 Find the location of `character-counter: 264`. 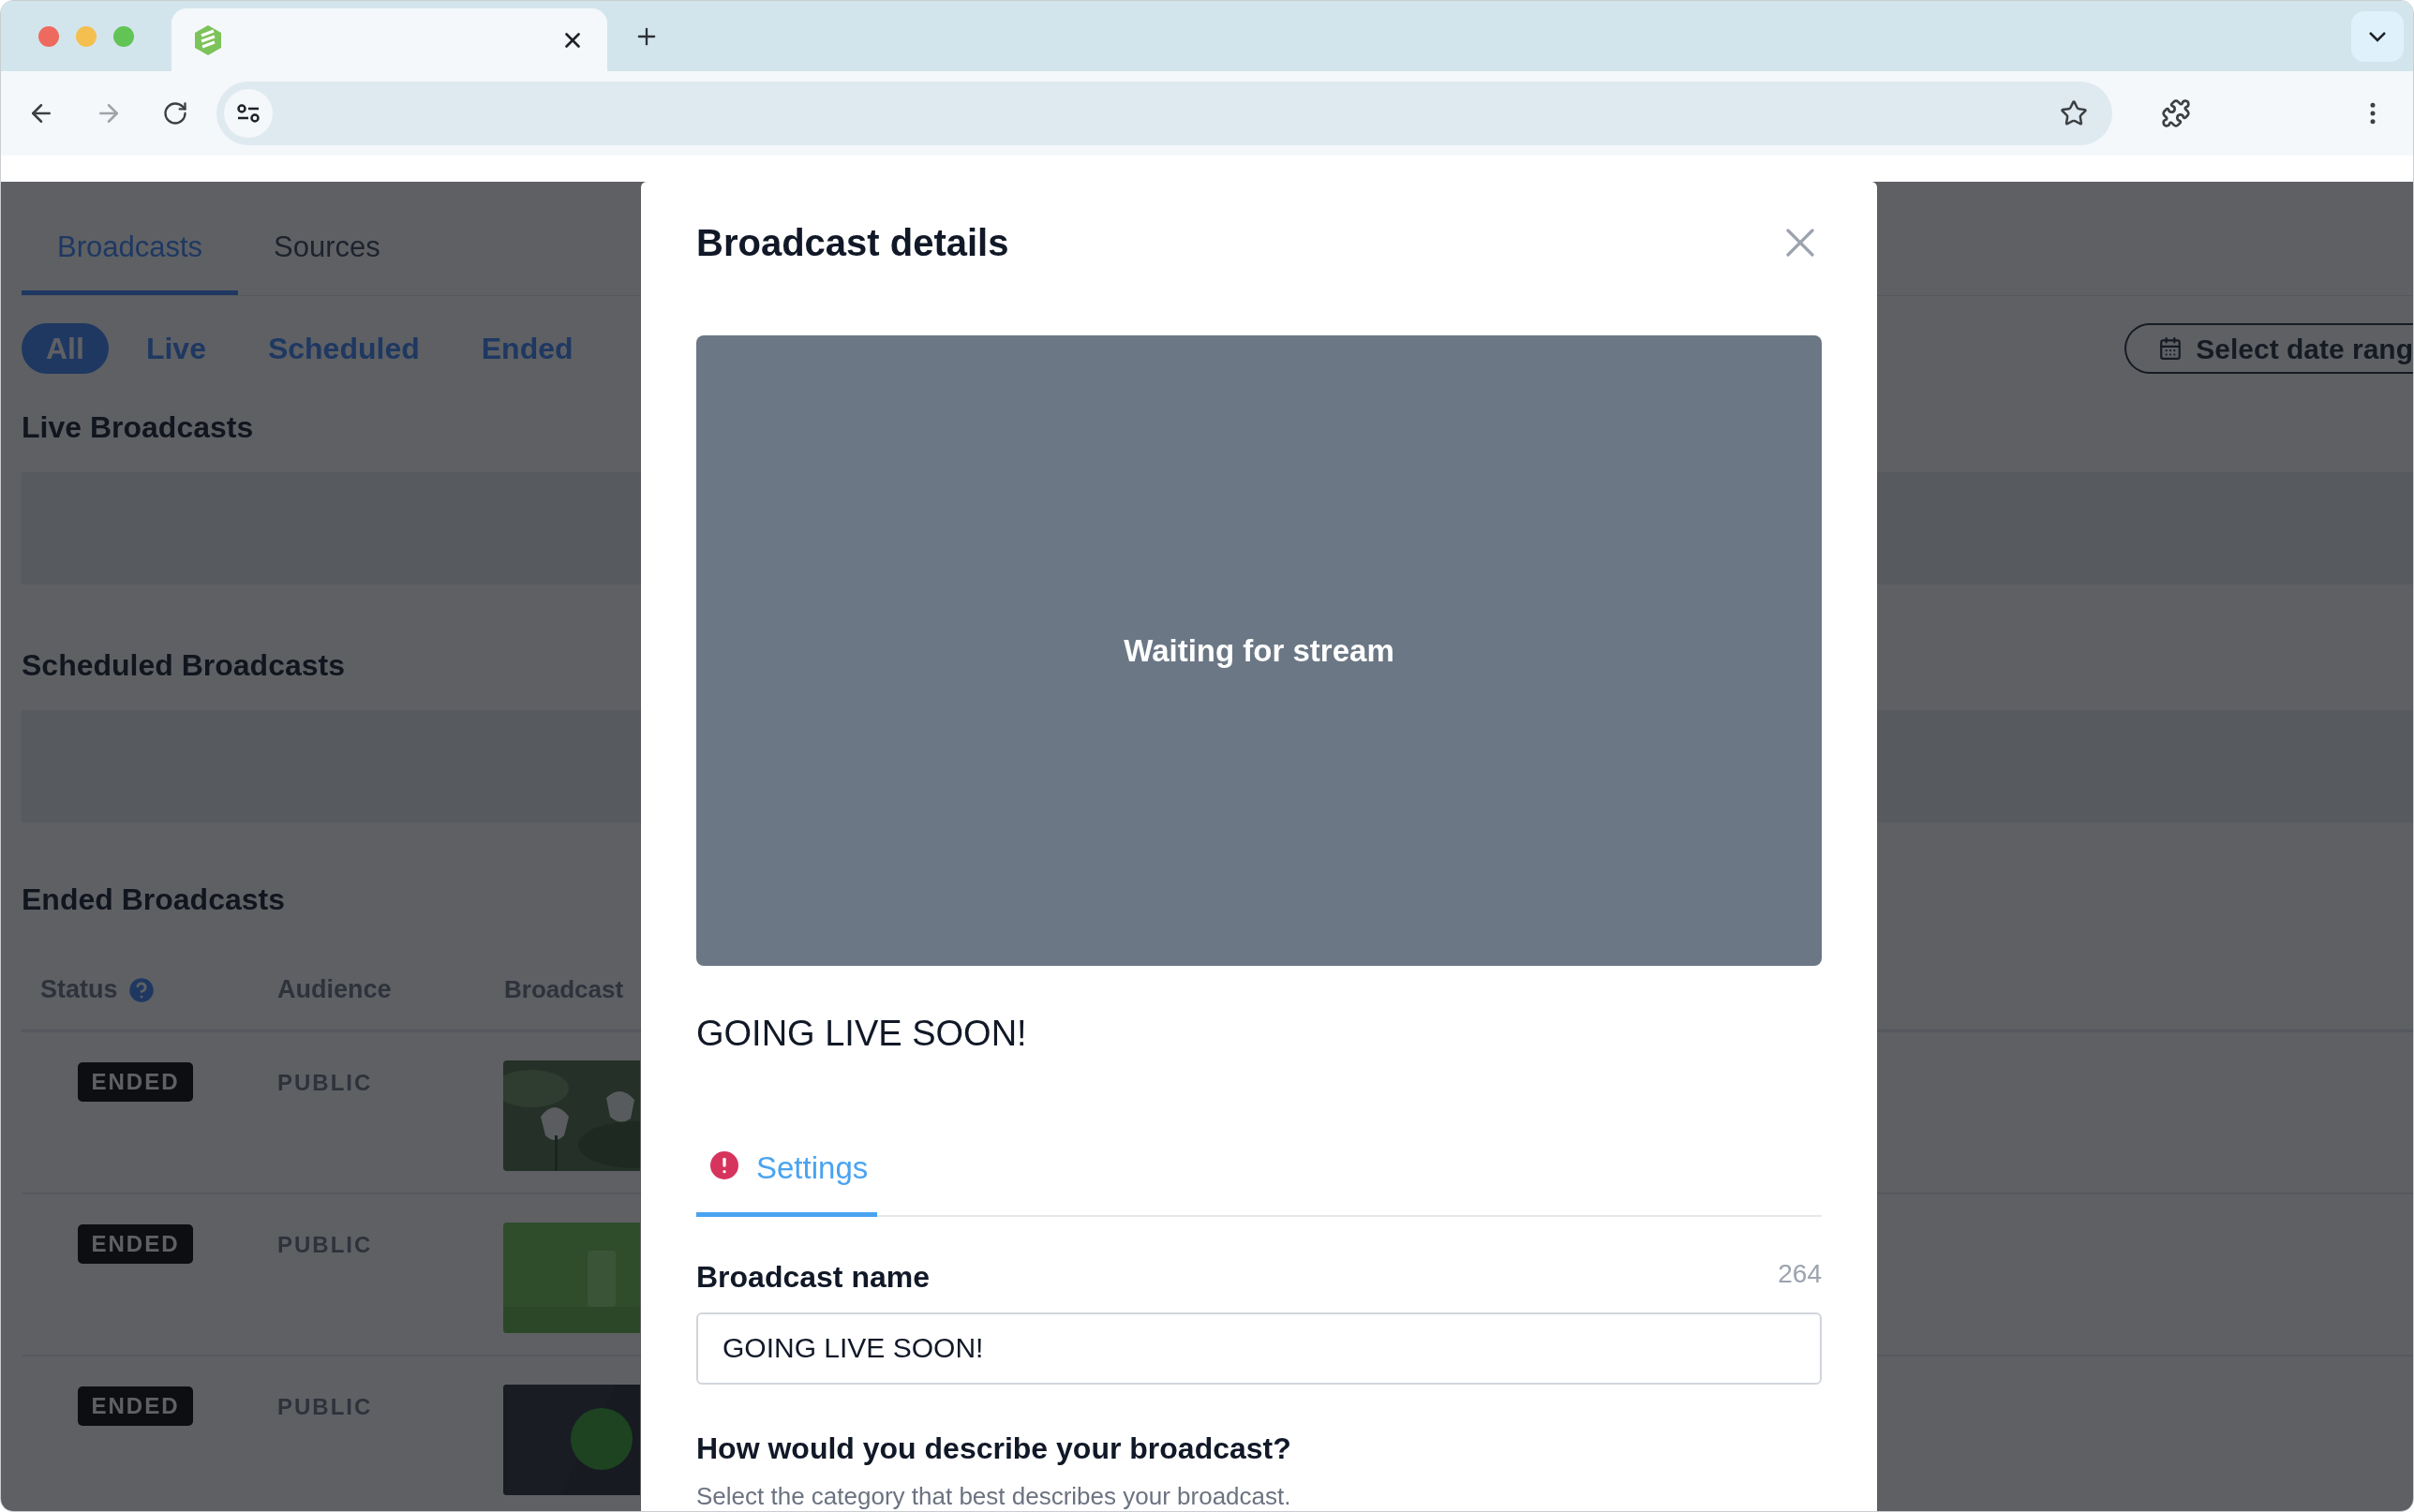

character-counter: 264 is located at coordinates (1800, 1273).